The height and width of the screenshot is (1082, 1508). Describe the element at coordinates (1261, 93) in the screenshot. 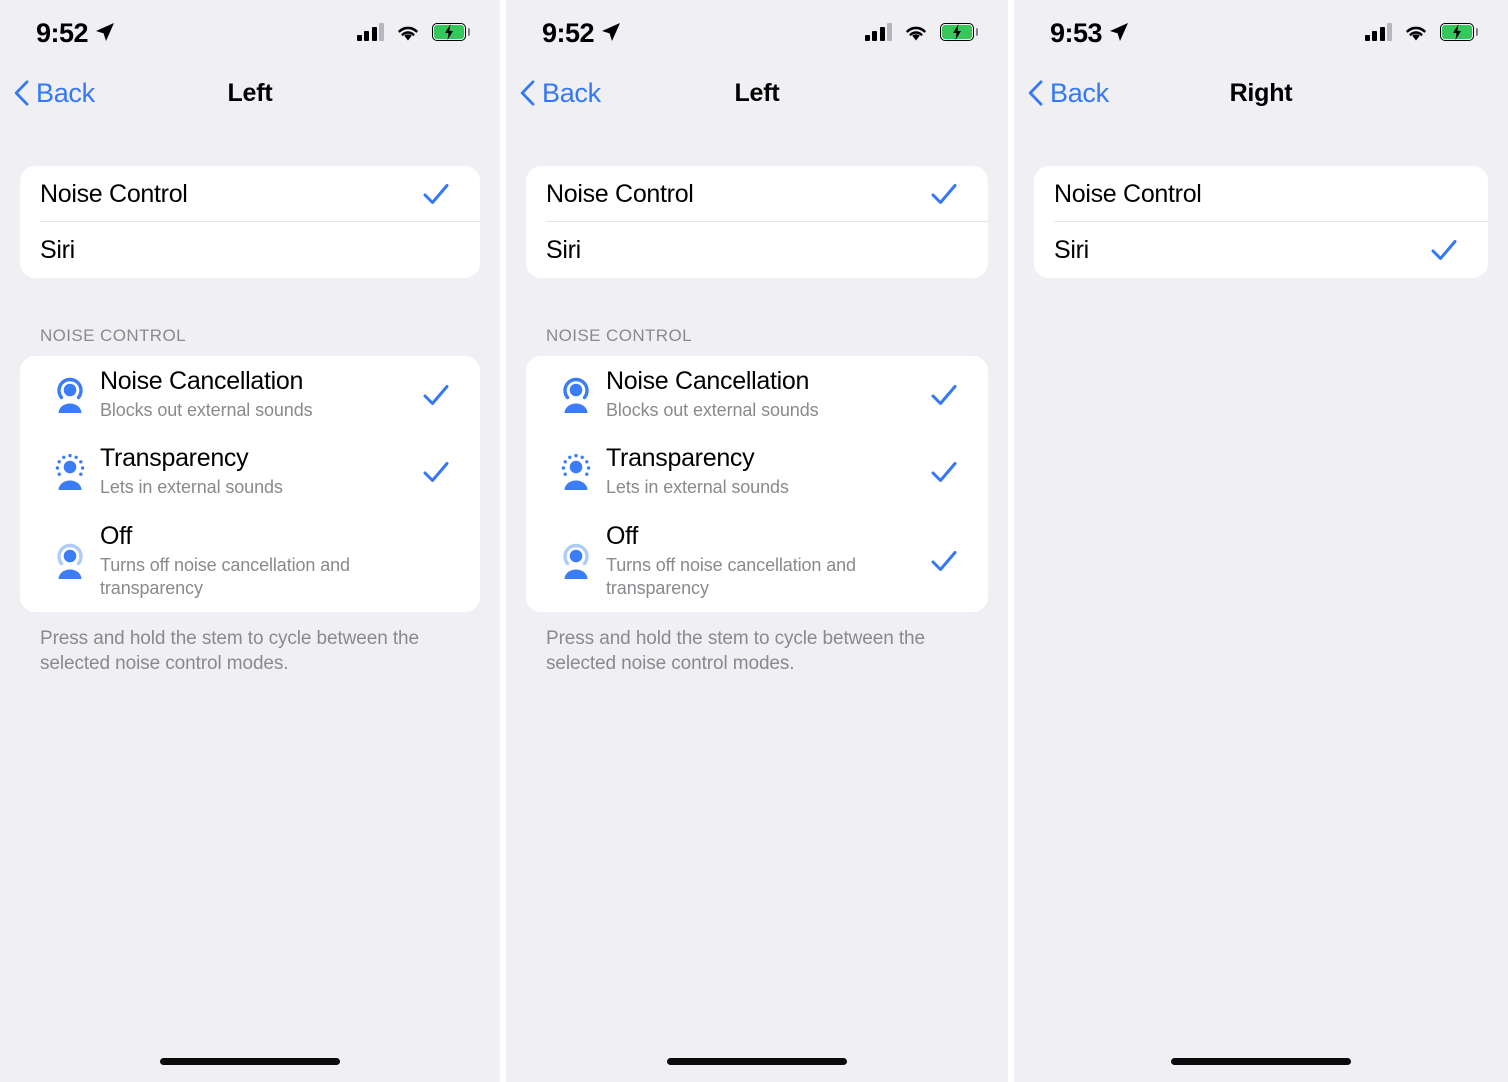

I see `nav-bar: Back Right` at that location.